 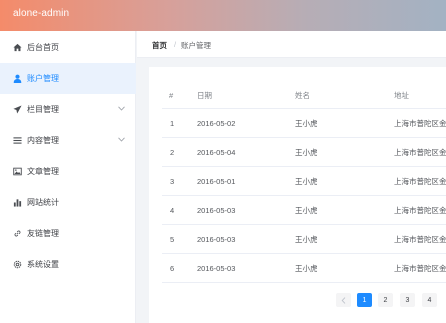 What do you see at coordinates (223, 15) in the screenshot?
I see `top-header: alone-admin` at bounding box center [223, 15].